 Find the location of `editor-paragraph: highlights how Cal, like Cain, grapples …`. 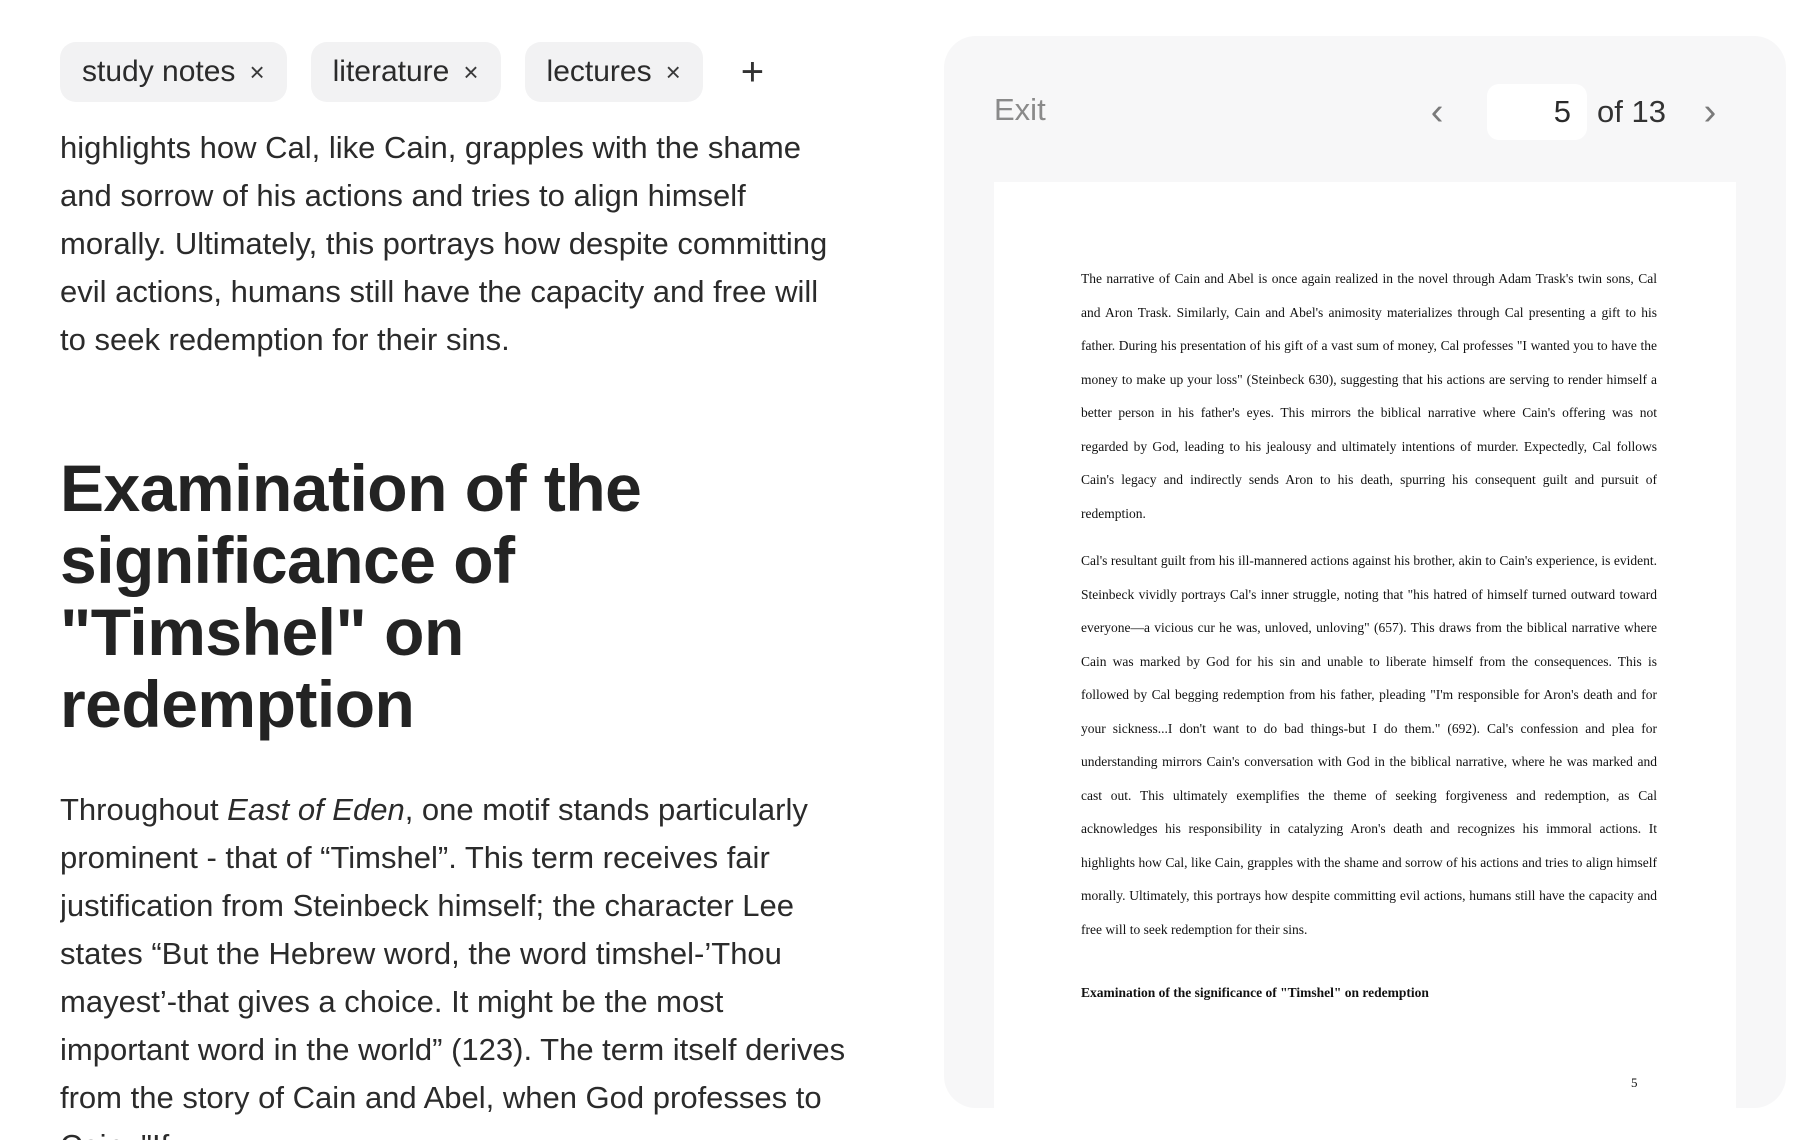

editor-paragraph: highlights how Cal, like Cain, grapples … is located at coordinates (450, 244).